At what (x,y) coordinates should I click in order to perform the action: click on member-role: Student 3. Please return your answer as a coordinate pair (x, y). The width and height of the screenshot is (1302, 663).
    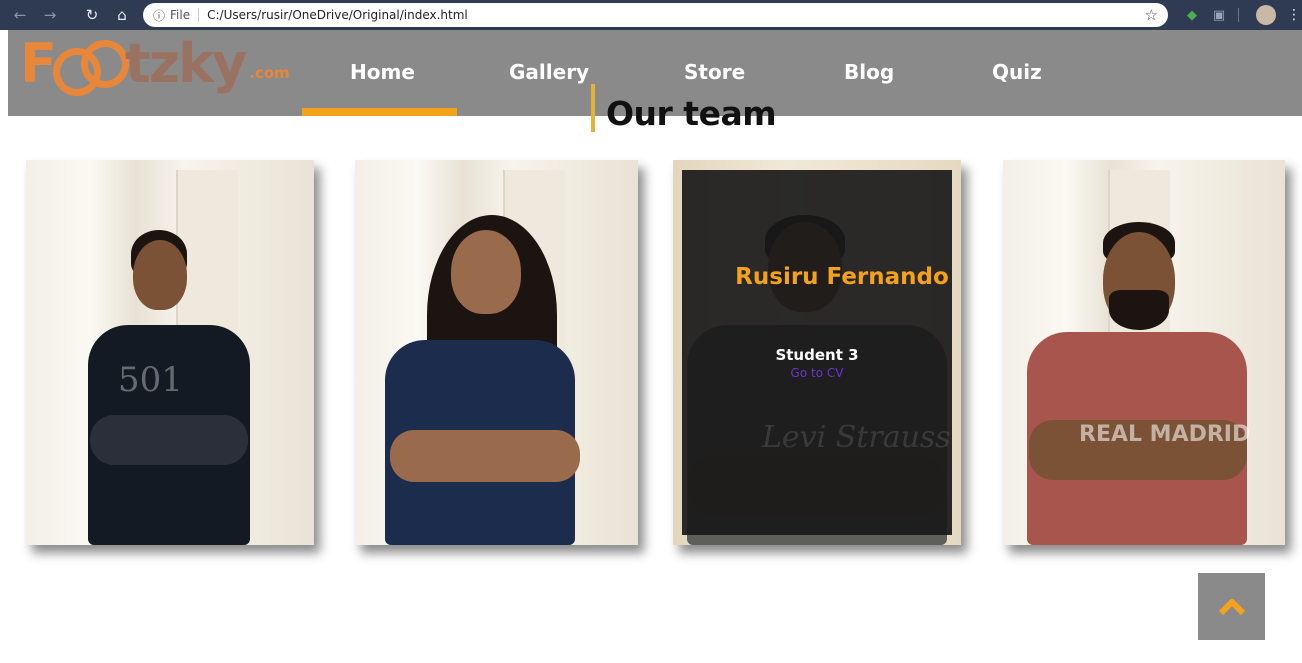
    Looking at the image, I should click on (817, 355).